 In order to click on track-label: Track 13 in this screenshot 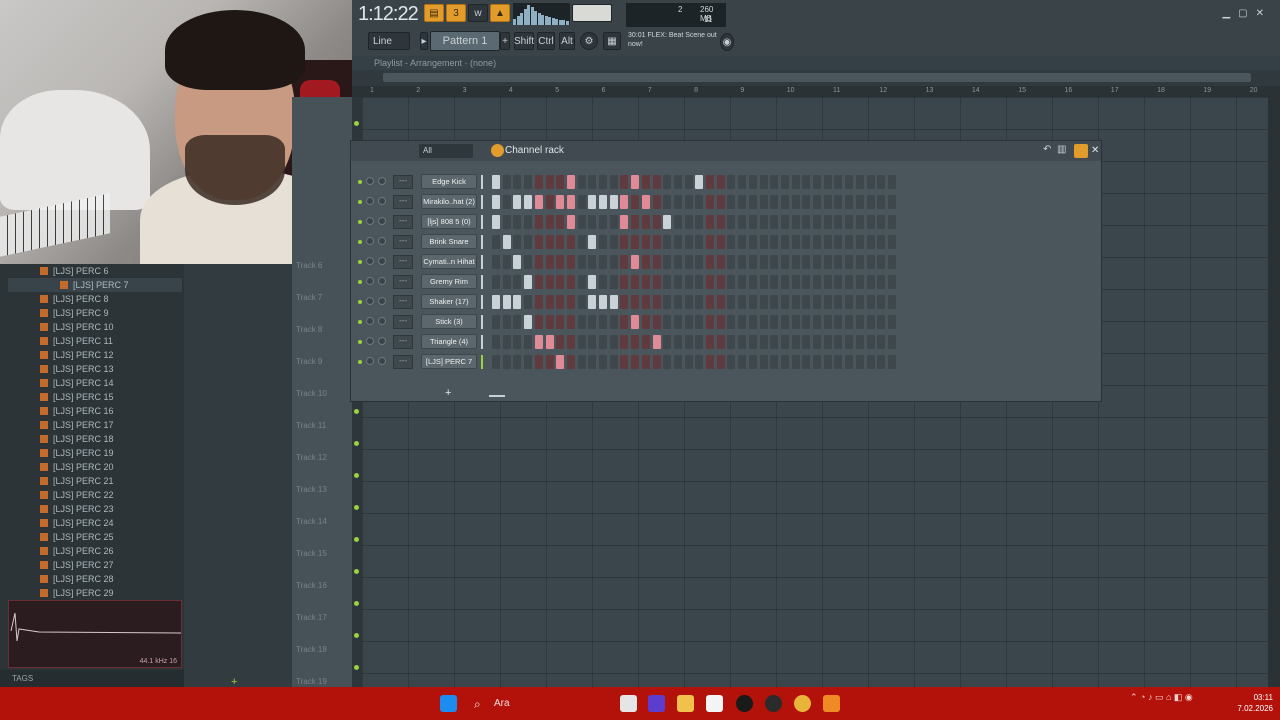, I will do `click(311, 489)`.